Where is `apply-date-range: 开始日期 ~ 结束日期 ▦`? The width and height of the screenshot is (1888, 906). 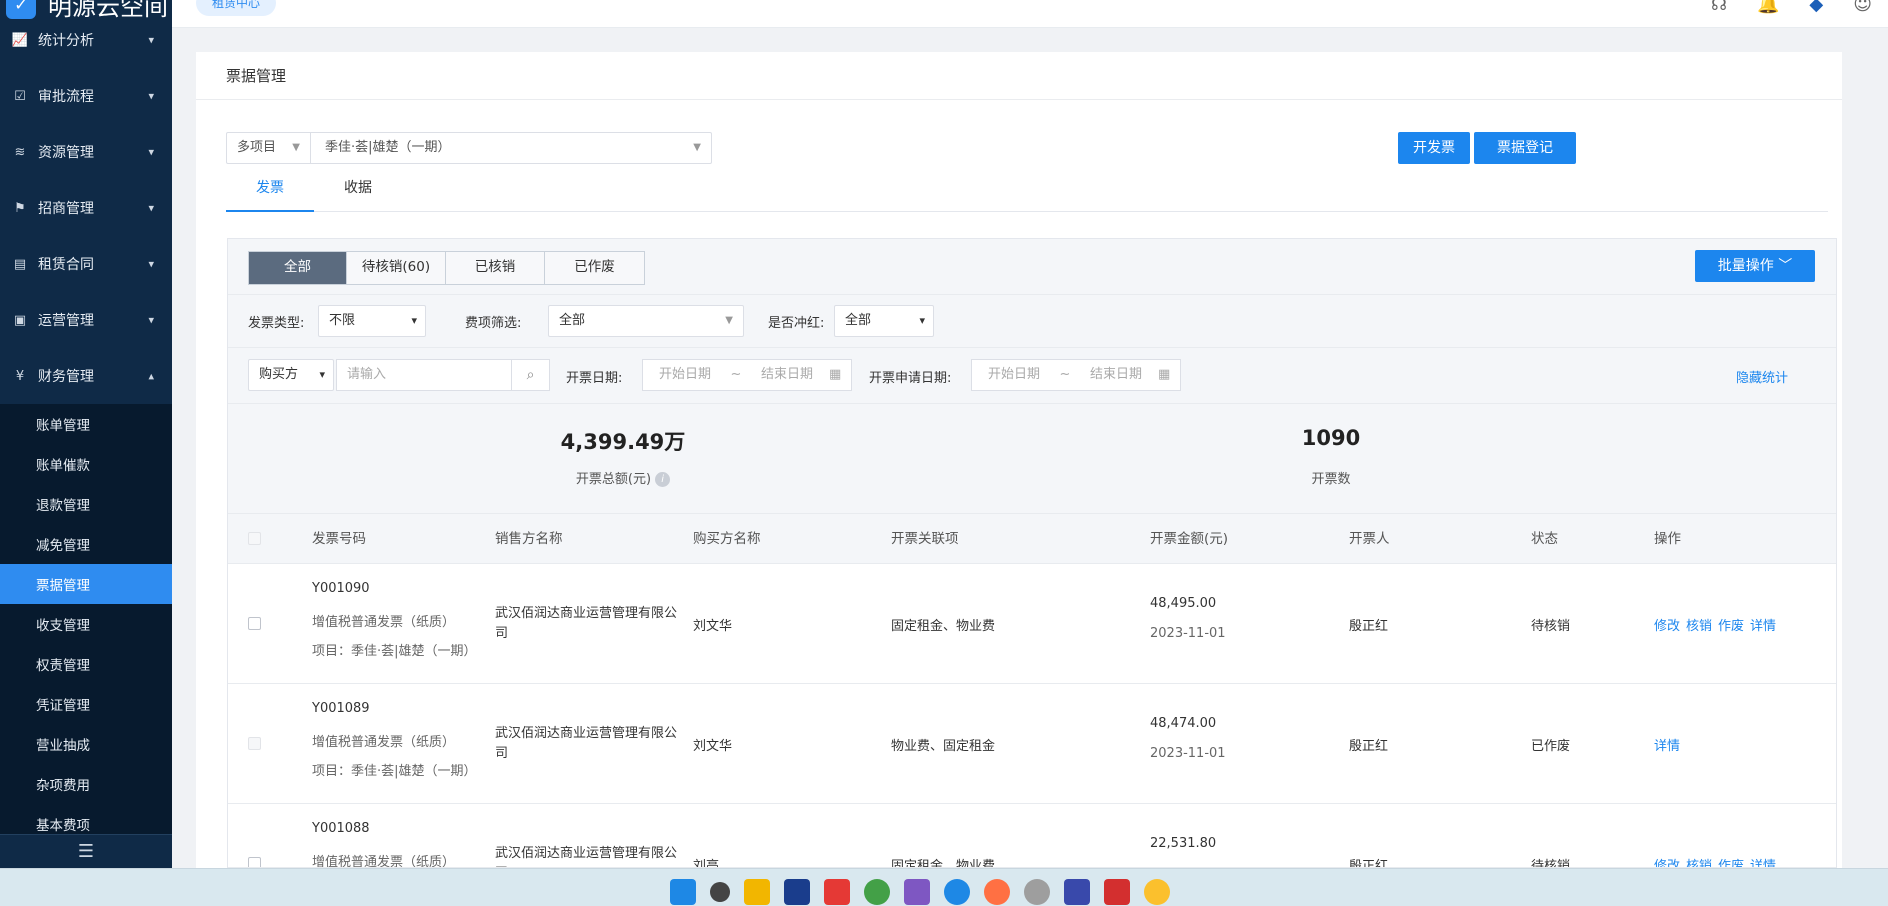 apply-date-range: 开始日期 ~ 结束日期 ▦ is located at coordinates (1076, 375).